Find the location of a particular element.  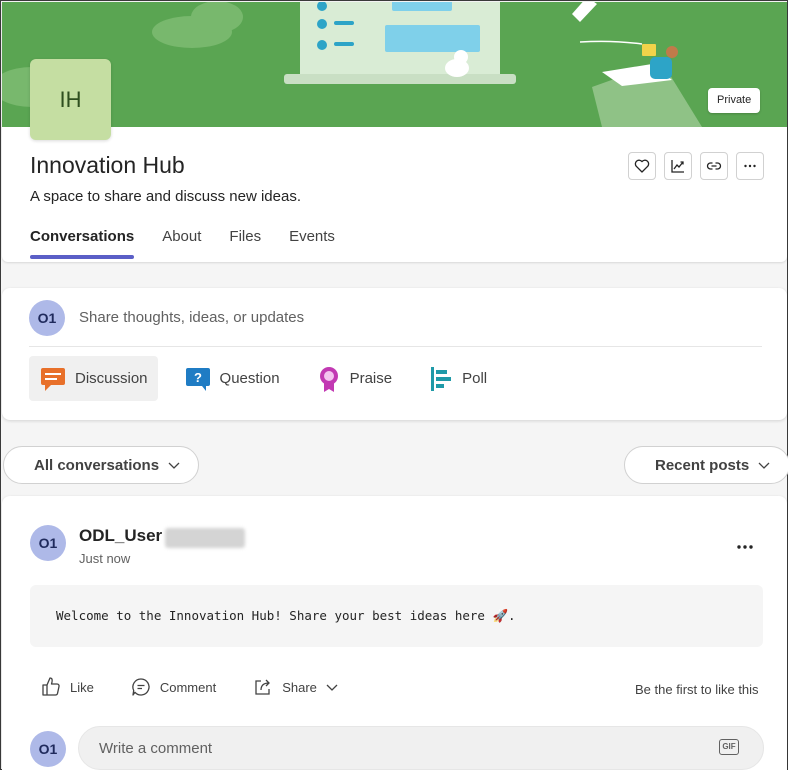

tab-events: Events is located at coordinates (312, 243).